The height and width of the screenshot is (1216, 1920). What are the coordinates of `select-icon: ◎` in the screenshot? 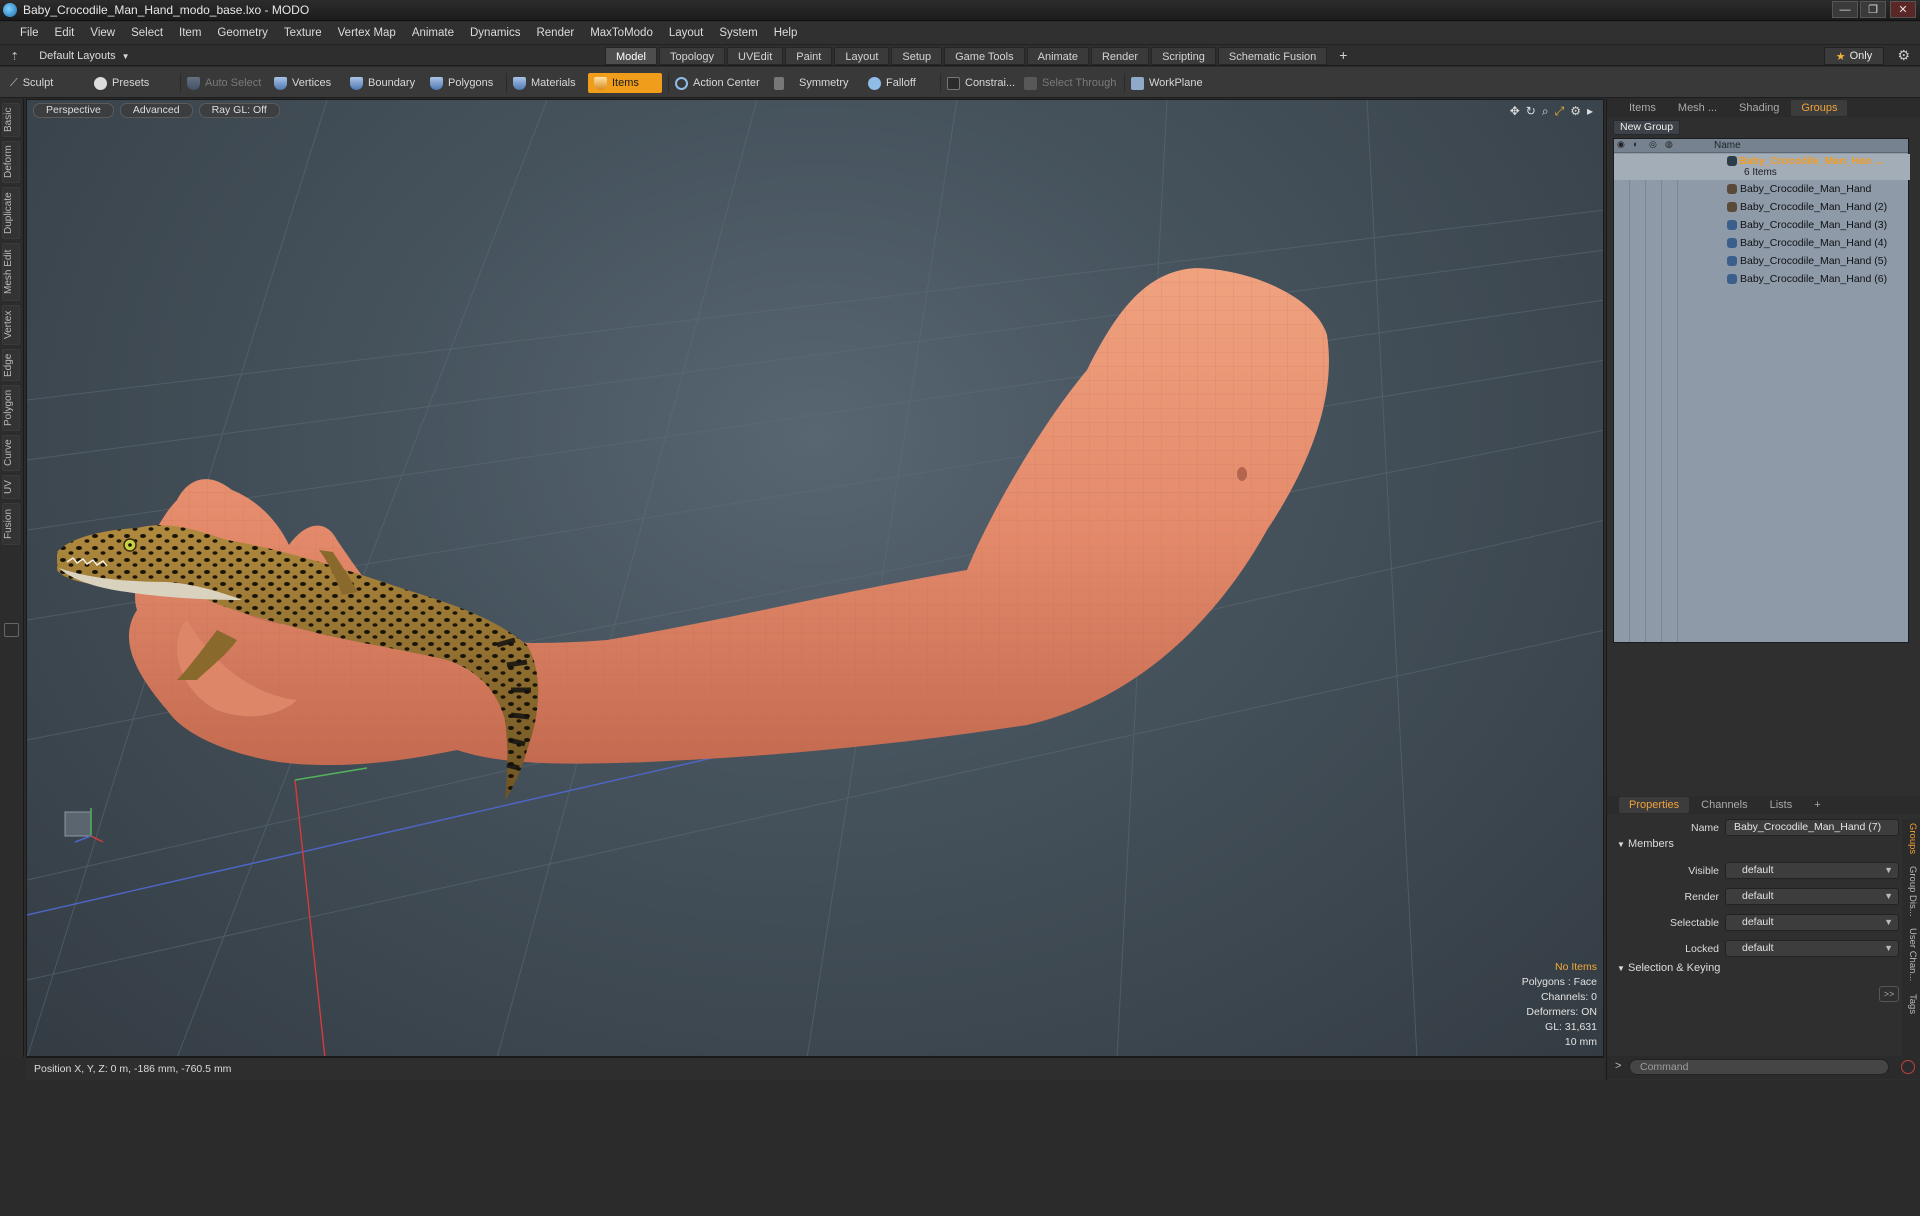 It's located at (1653, 144).